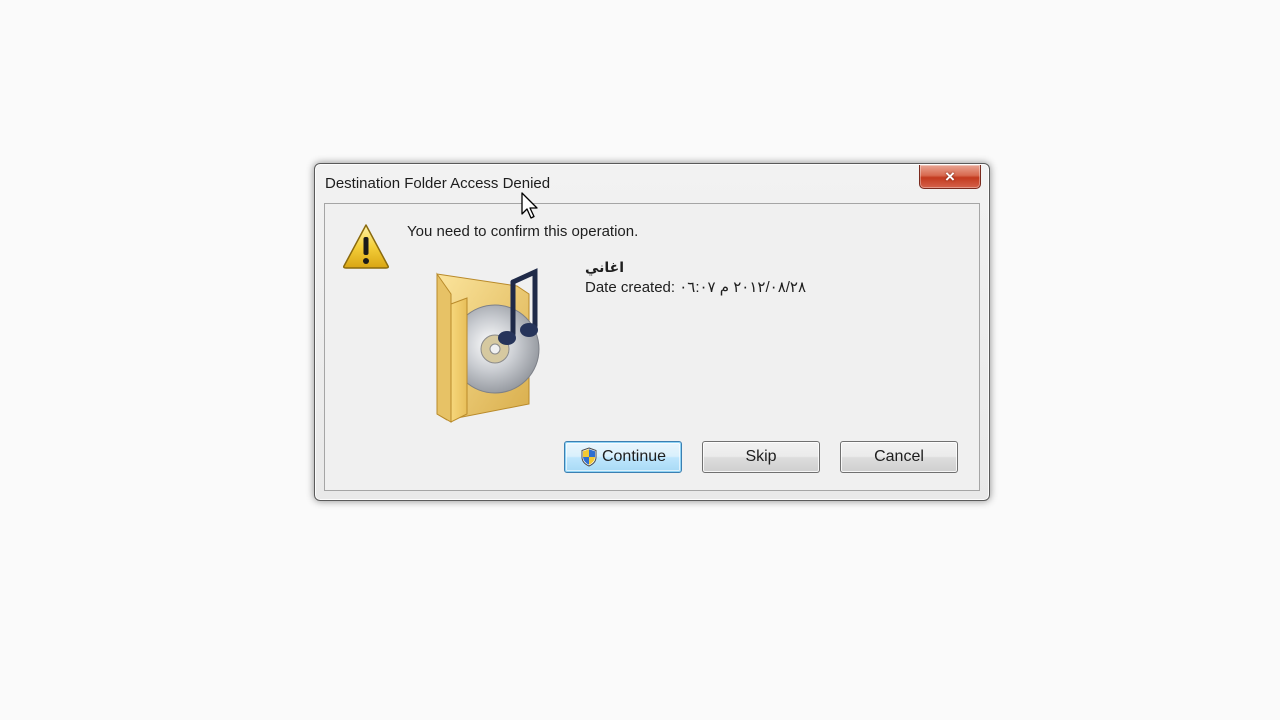 The height and width of the screenshot is (720, 1280). I want to click on dialog-title: Destination Folder Access Denied, so click(438, 183).